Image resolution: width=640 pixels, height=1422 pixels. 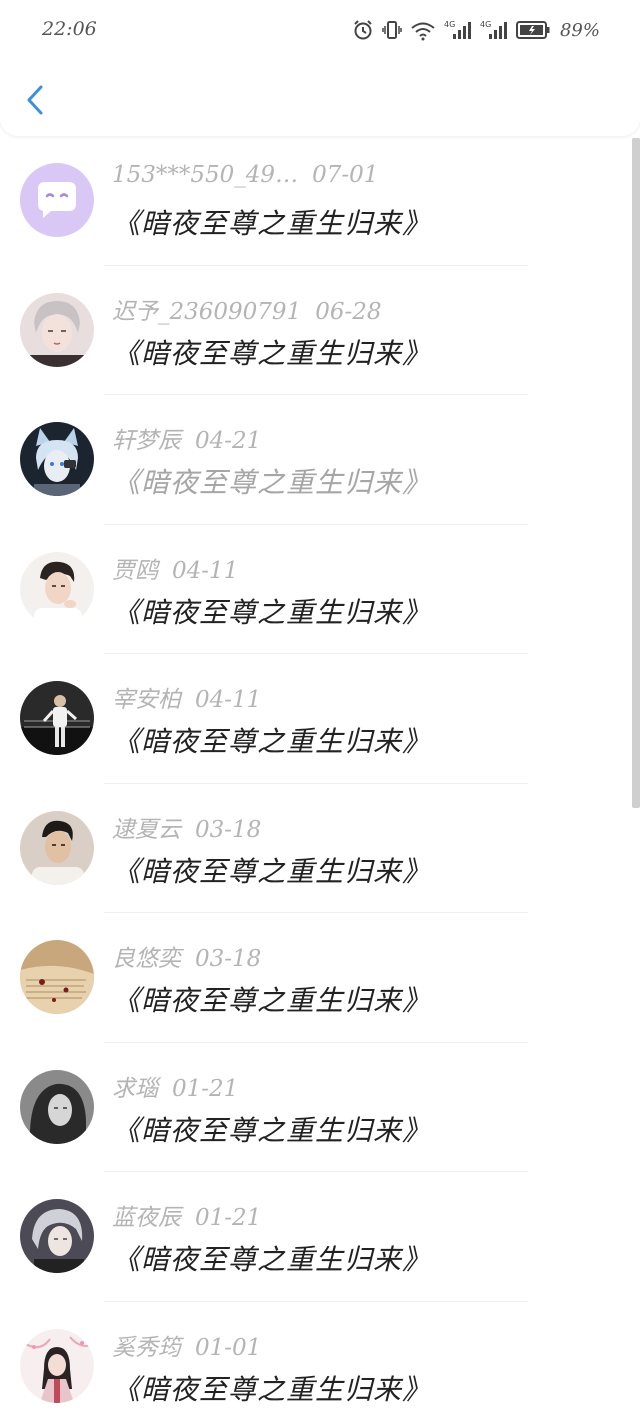 I want to click on list-item: 宰安柏 04-11 《暗夜至尊之重生归来》, so click(x=316, y=719).